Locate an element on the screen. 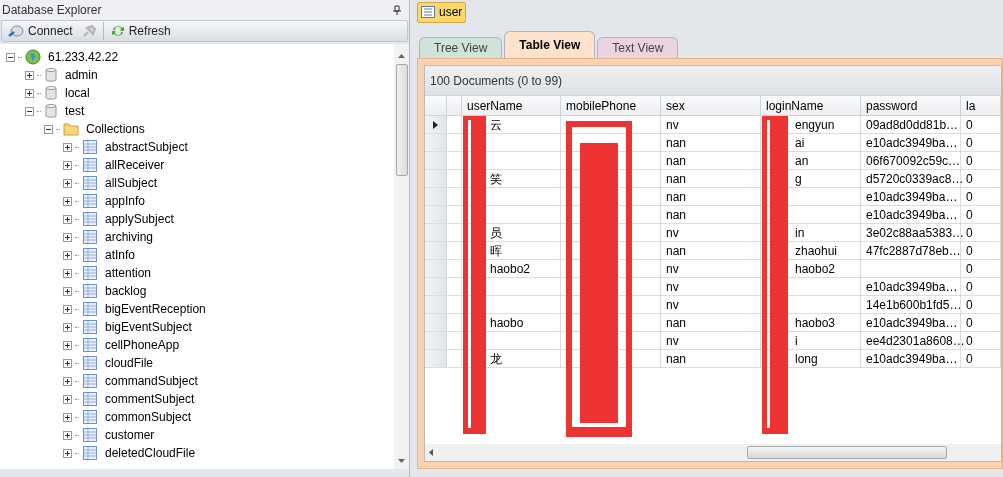 Image resolution: width=1003 pixels, height=477 pixels. tree-item-label: commandSubject is located at coordinates (151, 381).